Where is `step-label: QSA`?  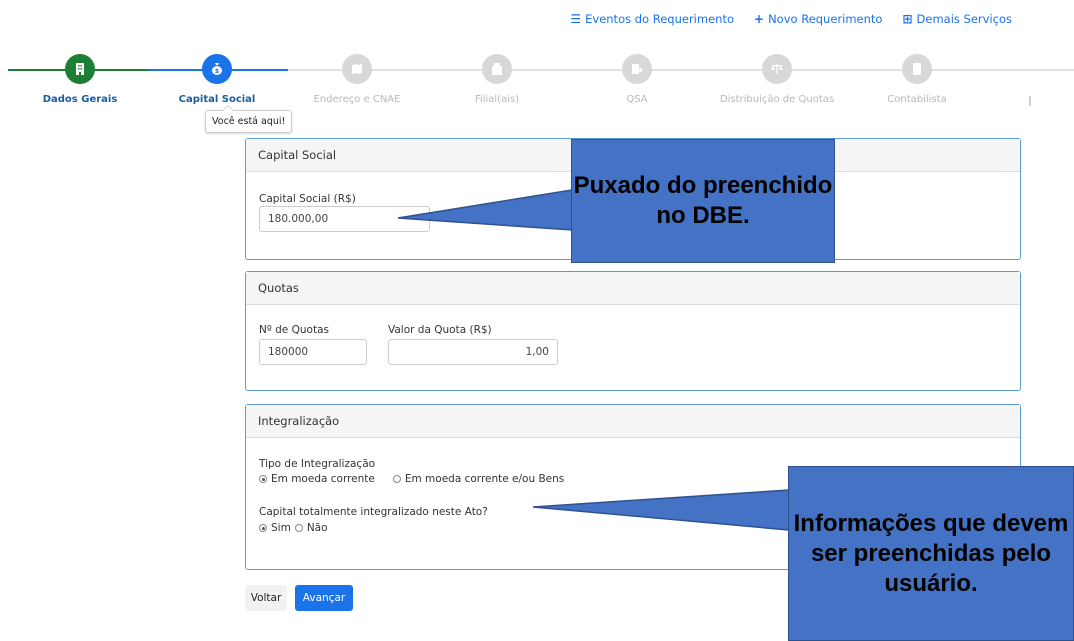
step-label: QSA is located at coordinates (637, 99).